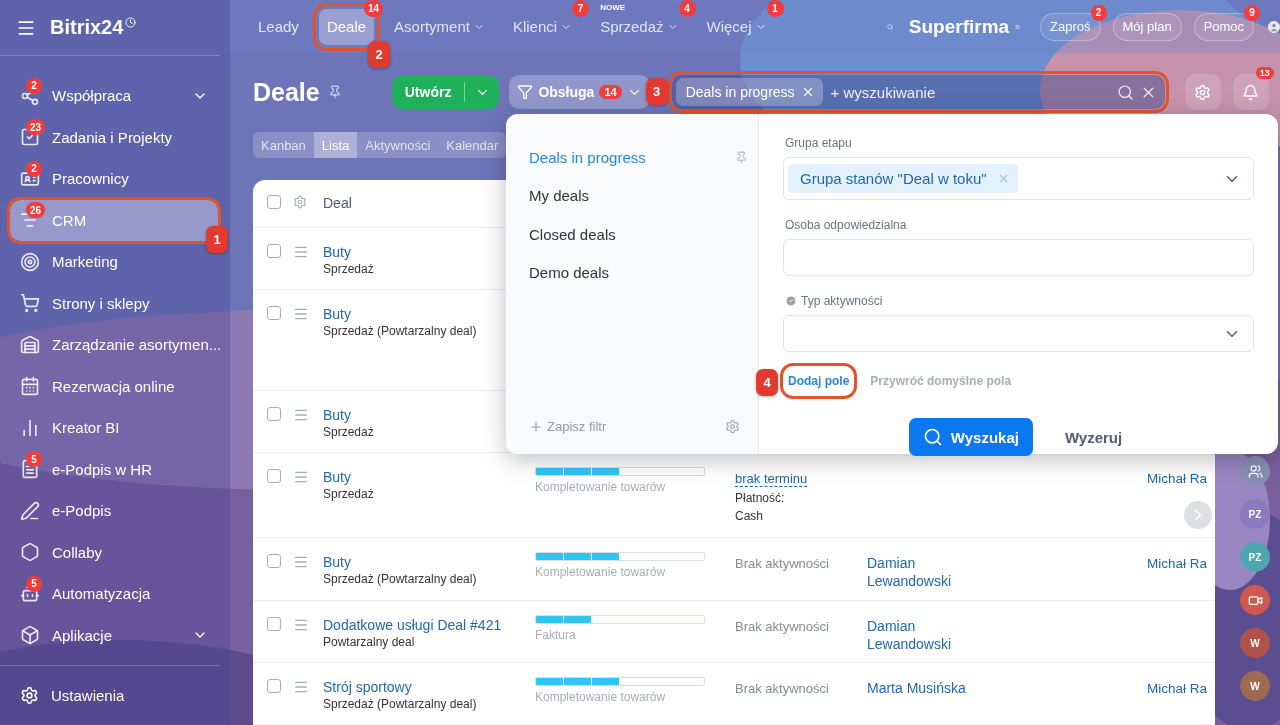  Describe the element at coordinates (114, 635) in the screenshot. I see `sidebar-item: Aplikacje` at that location.